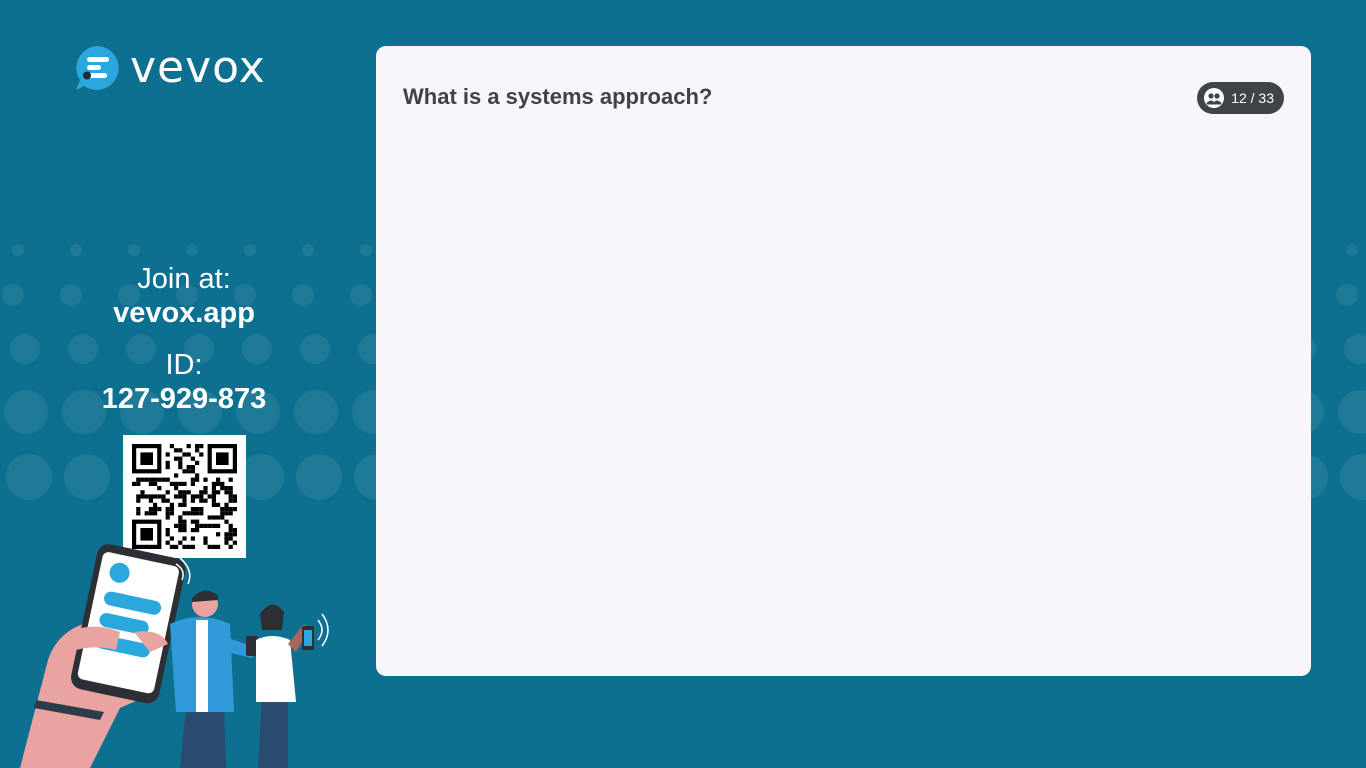  Describe the element at coordinates (1214, 98) in the screenshot. I see `participants-icon` at that location.